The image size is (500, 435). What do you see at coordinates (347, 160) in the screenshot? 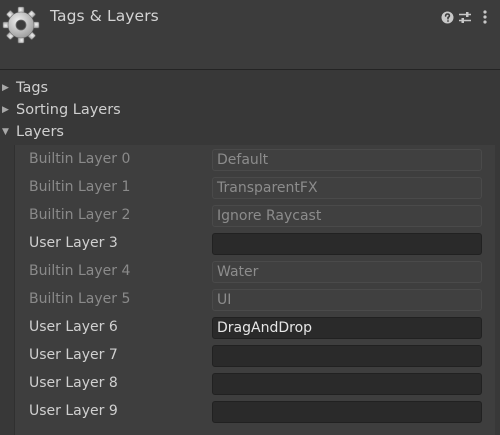
I see `layer-name-field: Default` at bounding box center [347, 160].